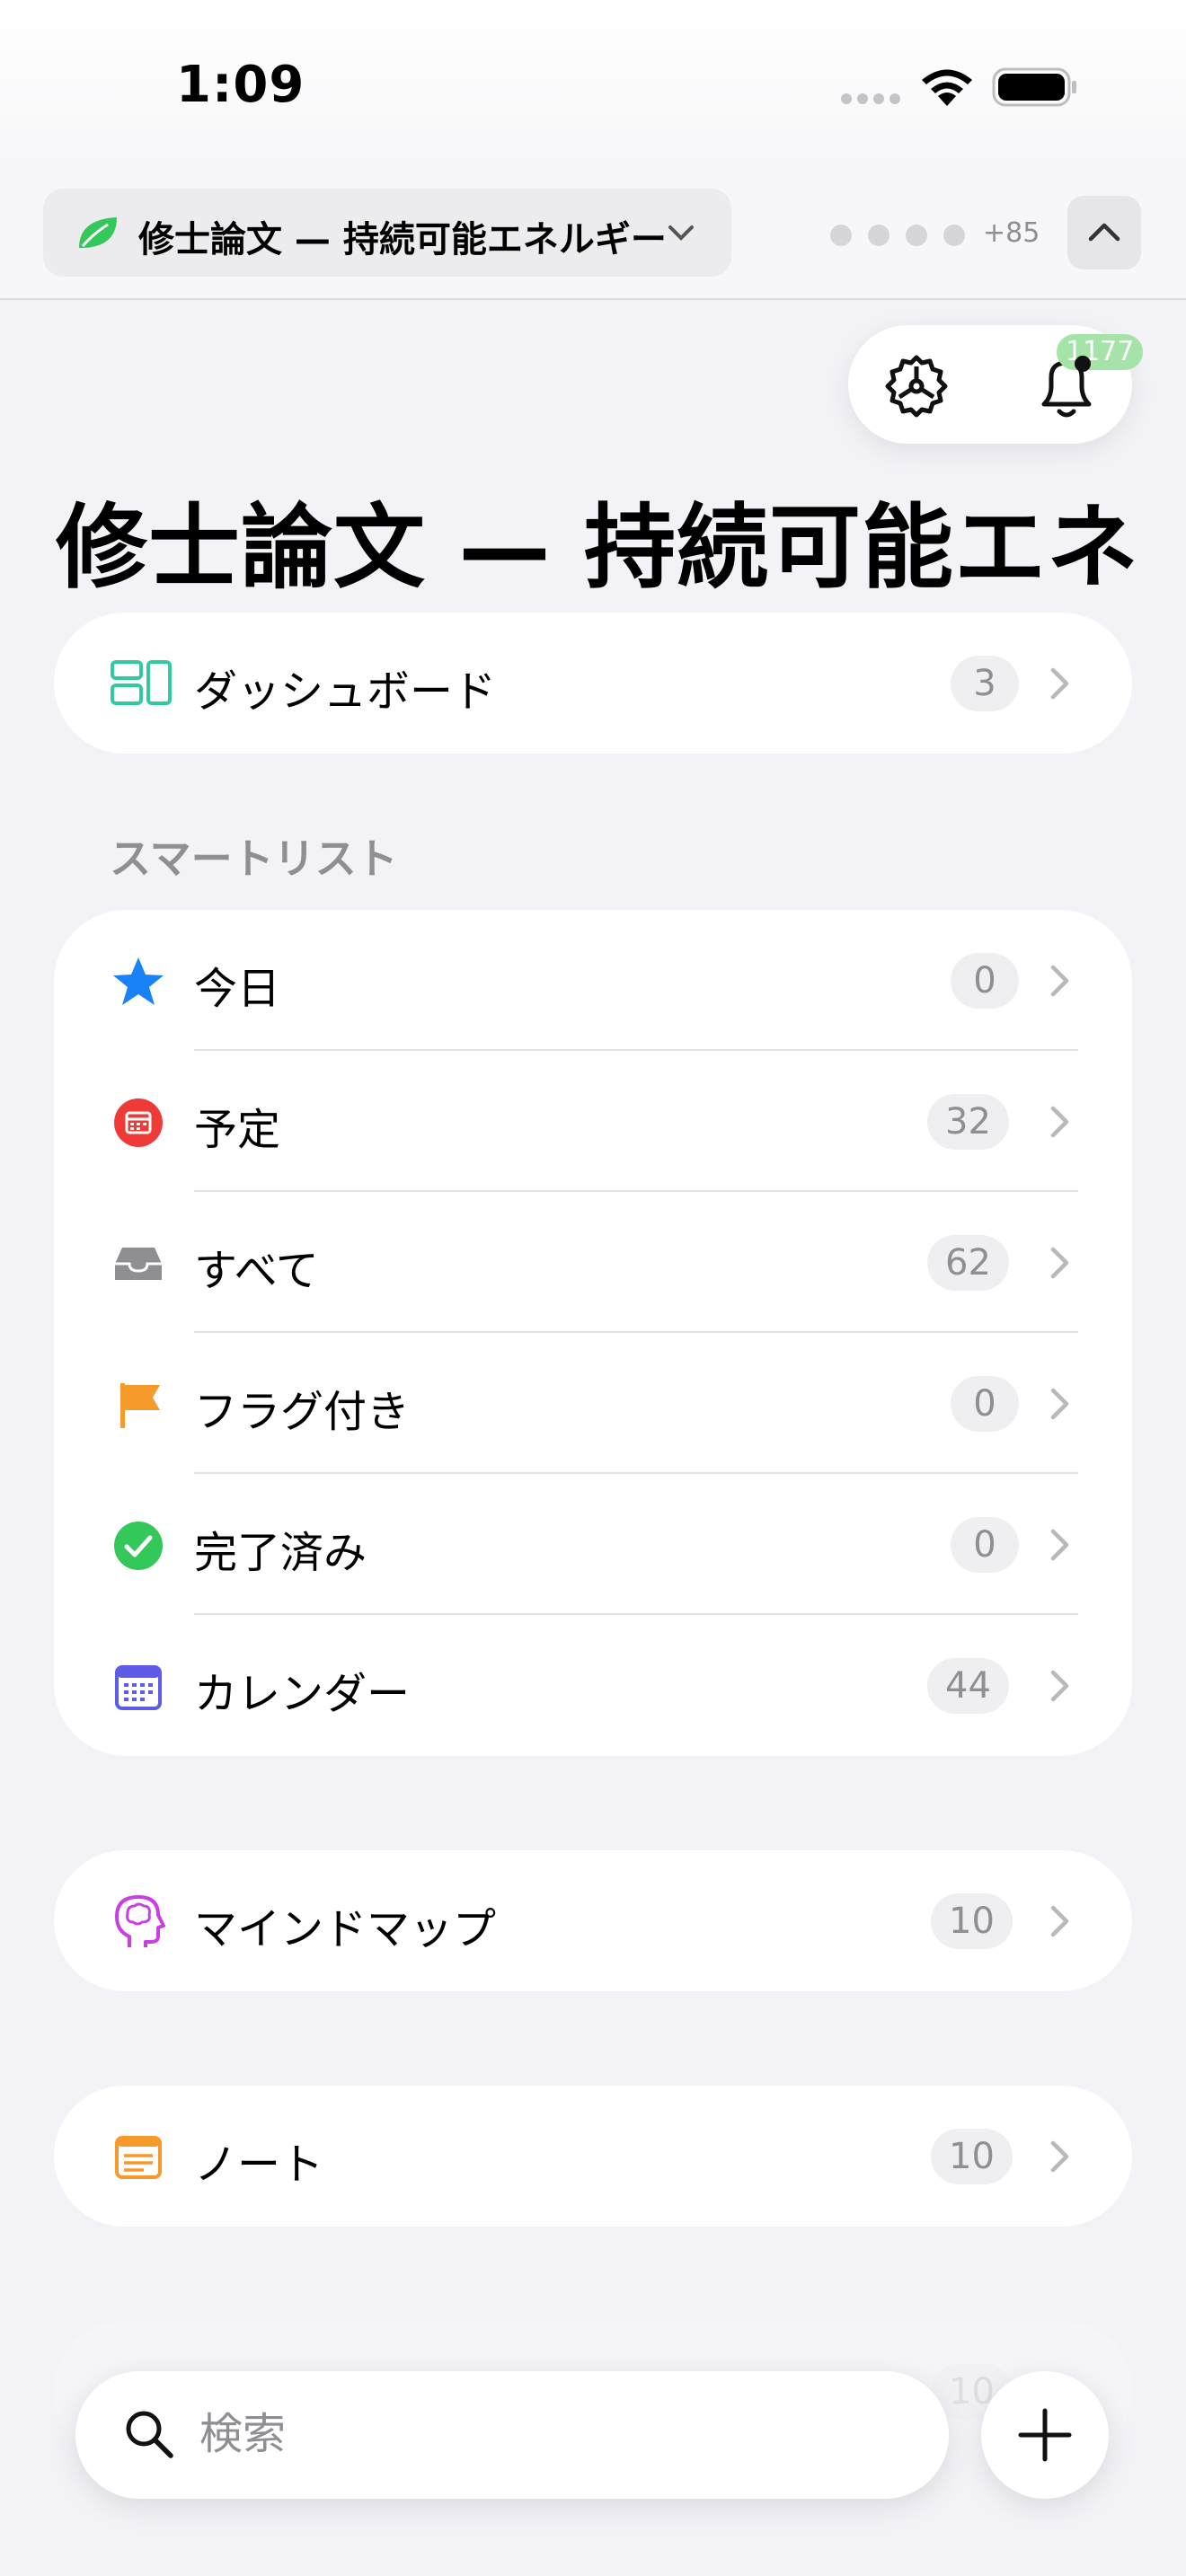 Image resolution: width=1186 pixels, height=2576 pixels. What do you see at coordinates (402, 240) in the screenshot?
I see `workspace-title: 修士論文 — 持続可能エネルギー` at bounding box center [402, 240].